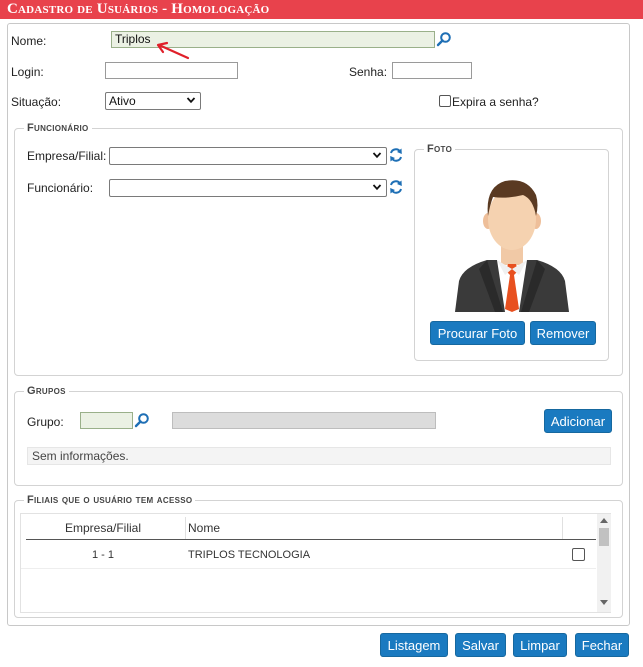 This screenshot has height=667, width=643. What do you see at coordinates (204, 528) in the screenshot?
I see `column-header-nome: Nome` at bounding box center [204, 528].